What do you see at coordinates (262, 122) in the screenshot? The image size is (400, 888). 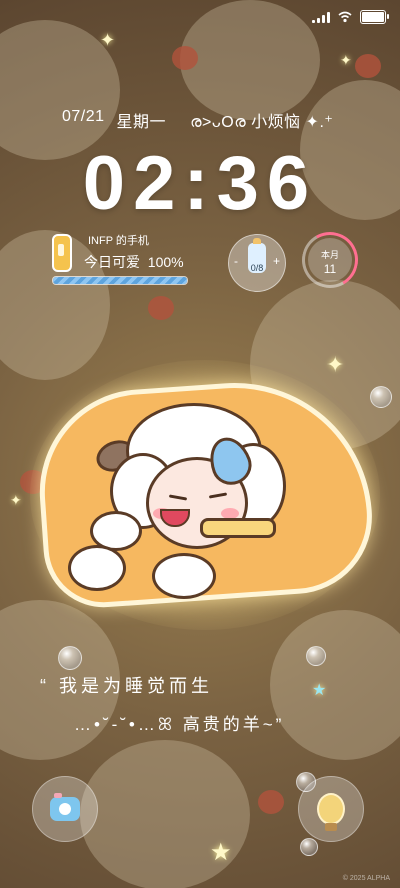 I see `mood-text: ര>ᴗOര 小烦恼 ✦.⁺` at bounding box center [262, 122].